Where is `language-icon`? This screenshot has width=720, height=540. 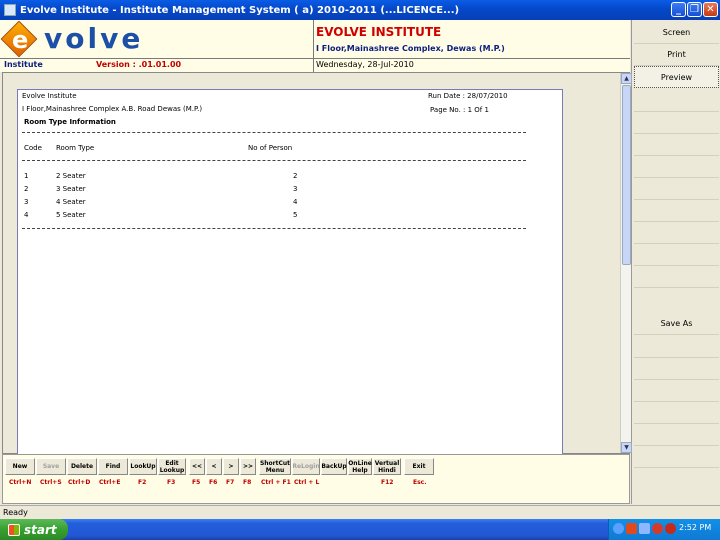 language-icon is located at coordinates (631, 528).